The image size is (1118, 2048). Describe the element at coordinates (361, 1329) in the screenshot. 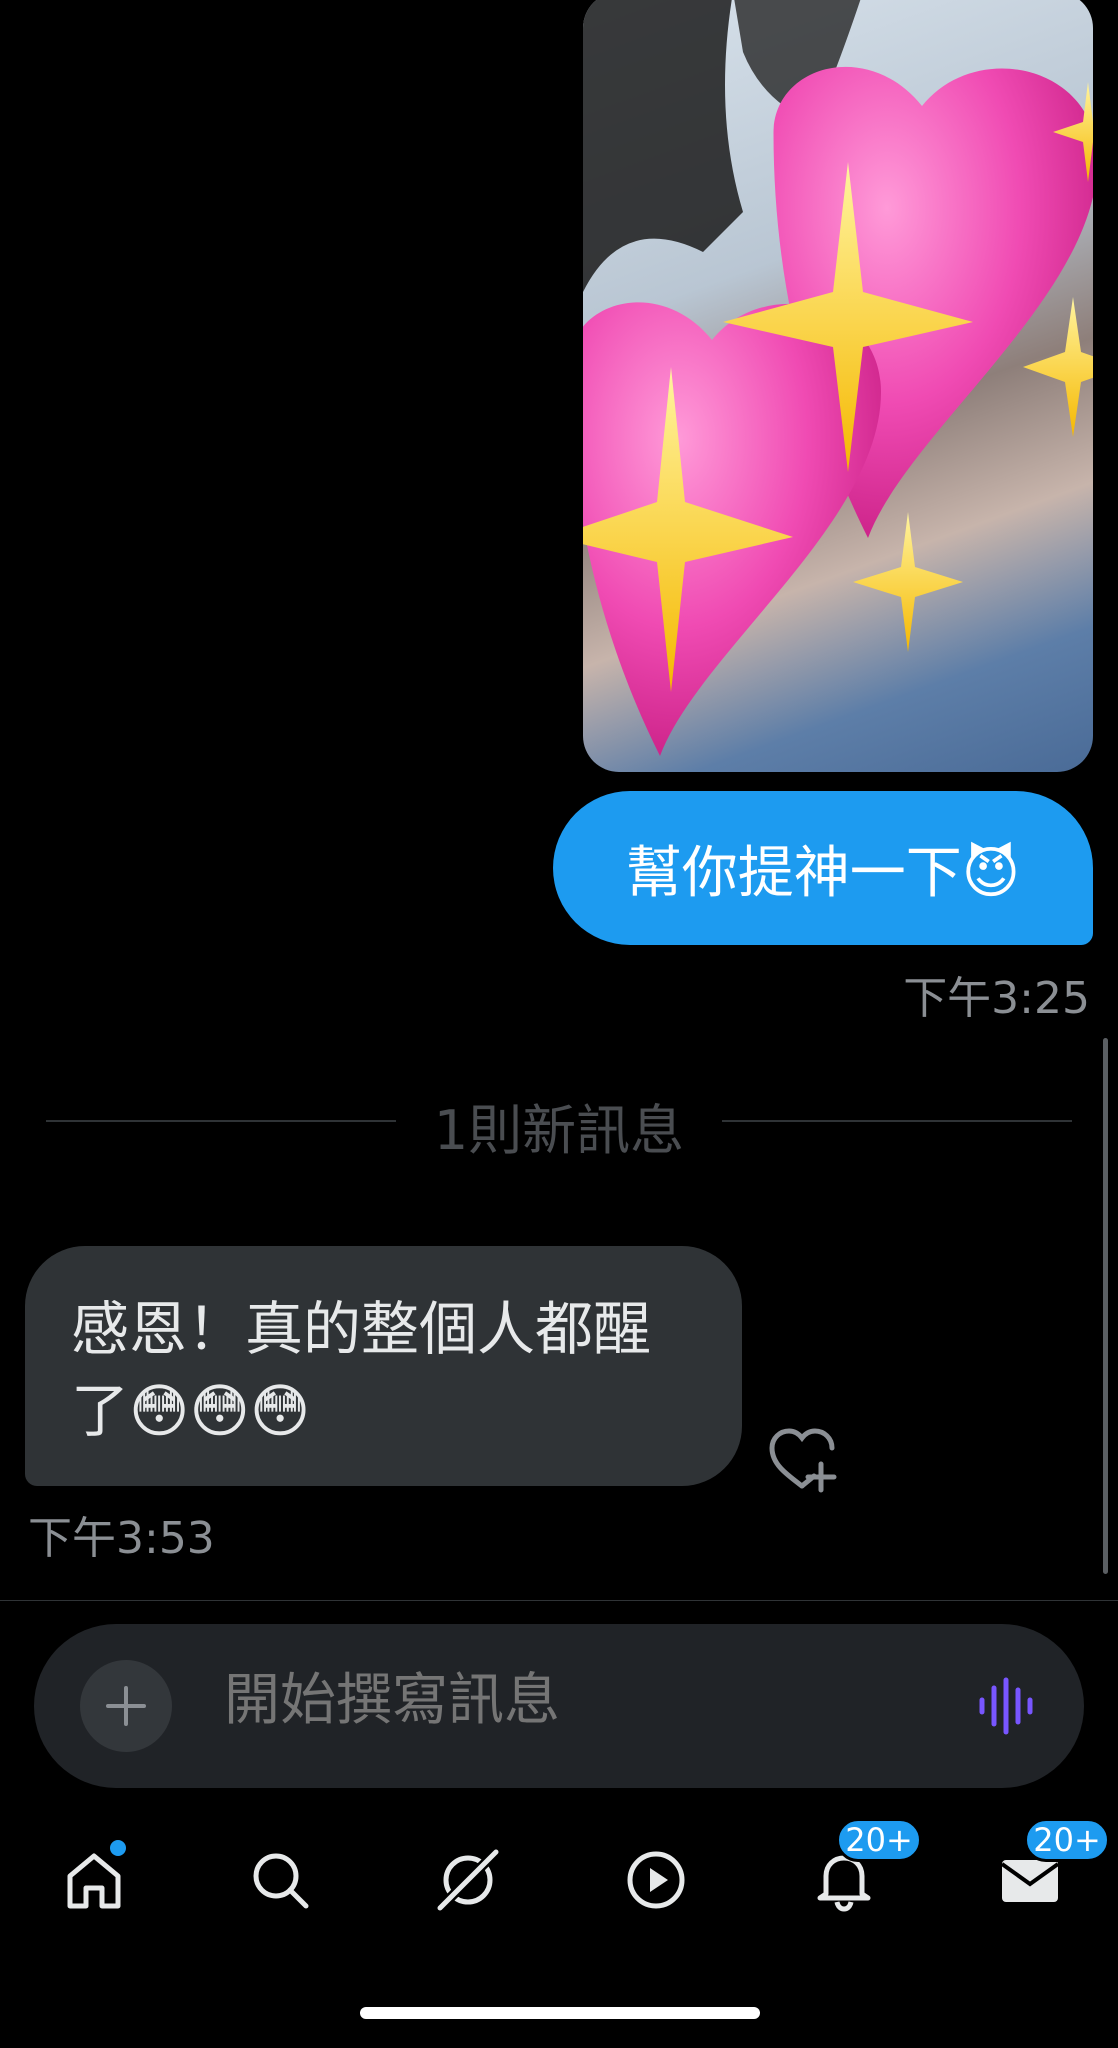

I see `incoming-message-line-1: 感恩！真的整個人都醒` at that location.